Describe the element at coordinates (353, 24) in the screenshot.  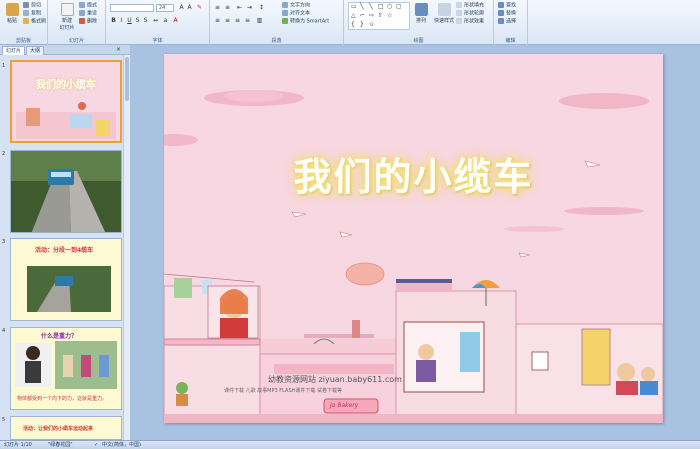
I see `bracket-shape-icon: {` at that location.